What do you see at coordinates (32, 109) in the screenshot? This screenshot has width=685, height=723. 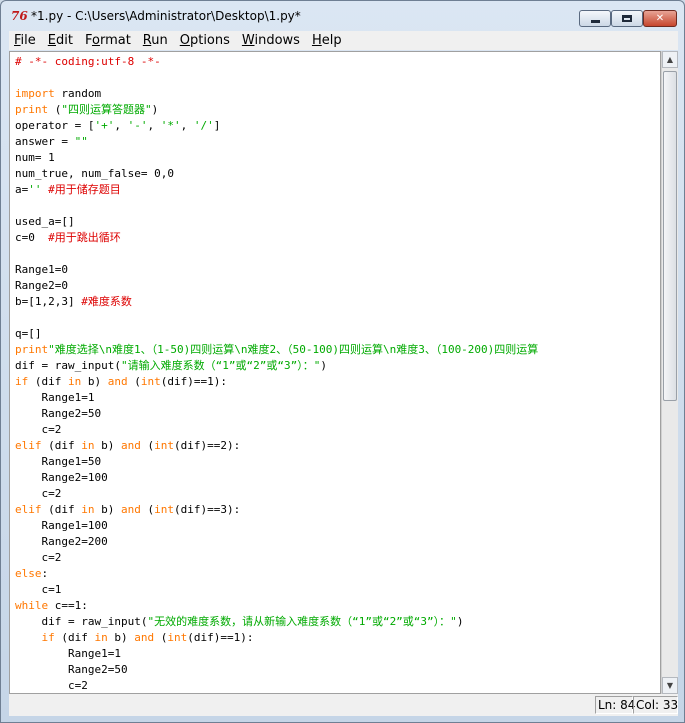 I see `code-token-keyword: print` at bounding box center [32, 109].